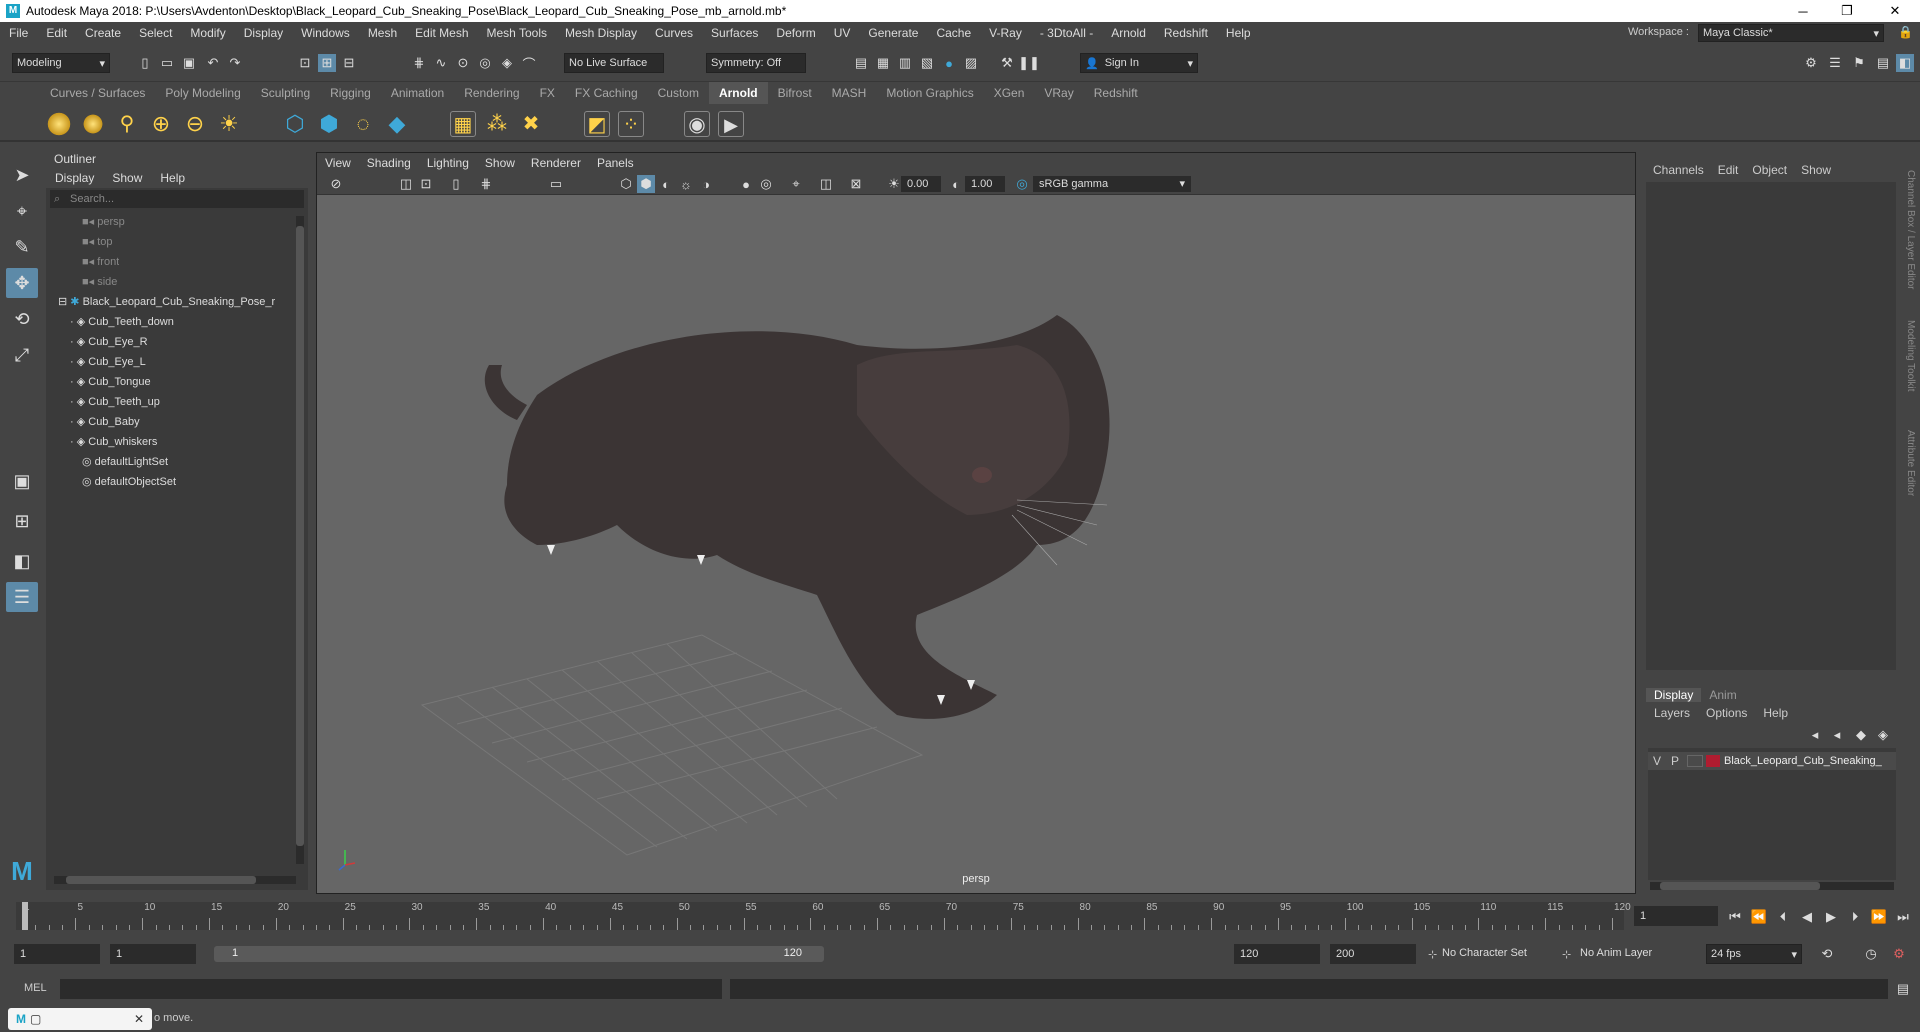 The height and width of the screenshot is (1032, 1920). What do you see at coordinates (1903, 917) in the screenshot?
I see `go-to-end-icon: ⏭` at bounding box center [1903, 917].